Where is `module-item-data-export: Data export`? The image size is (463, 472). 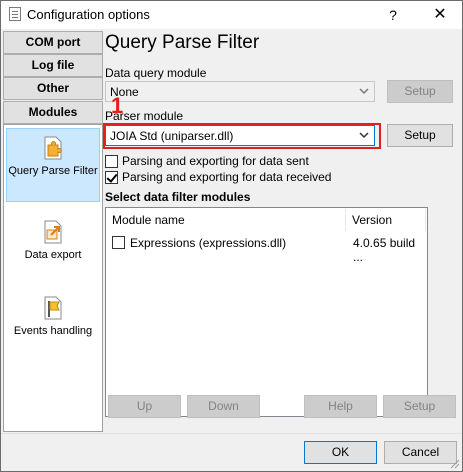
module-item-data-export: Data export is located at coordinates (53, 246).